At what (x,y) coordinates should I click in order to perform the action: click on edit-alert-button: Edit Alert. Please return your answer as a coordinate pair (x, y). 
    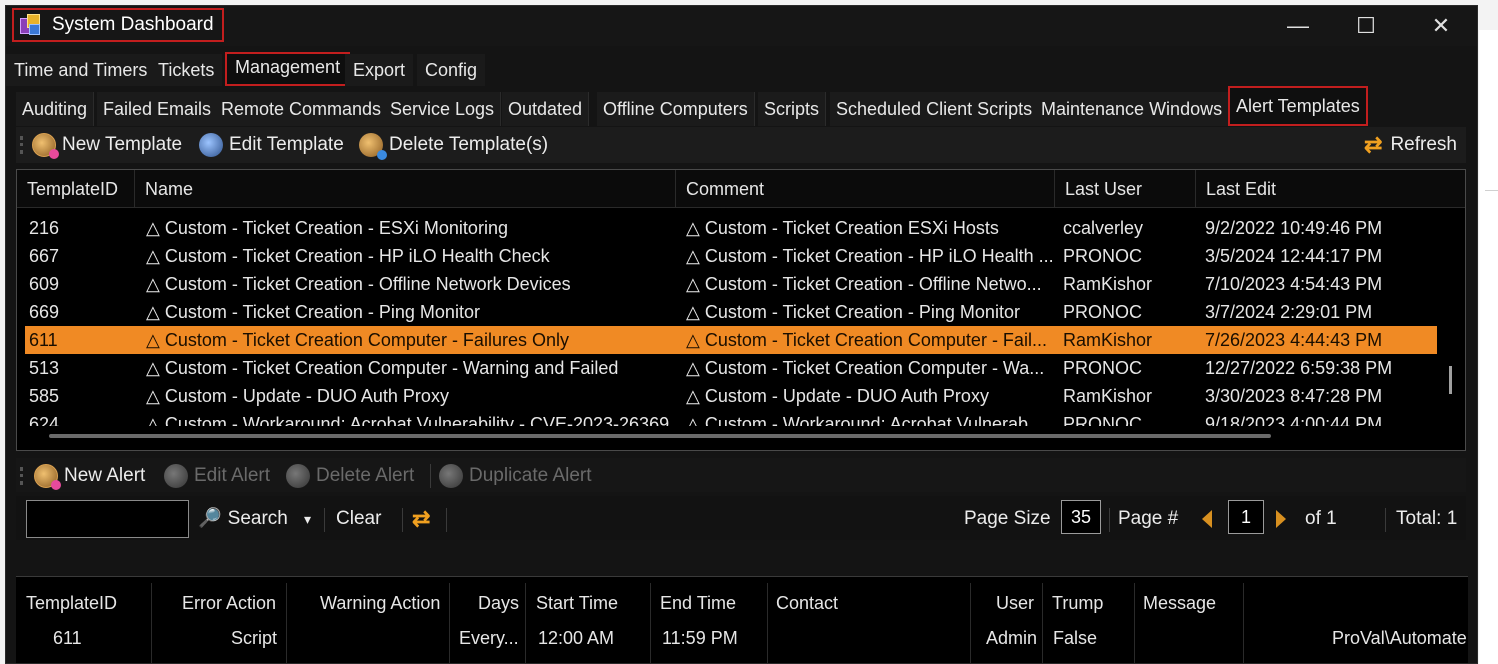
    Looking at the image, I should click on (217, 476).